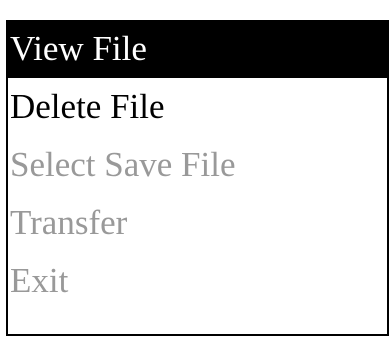 Image resolution: width=390 pixels, height=338 pixels. I want to click on menu-item-select-save-file: Select Save File, so click(123, 164).